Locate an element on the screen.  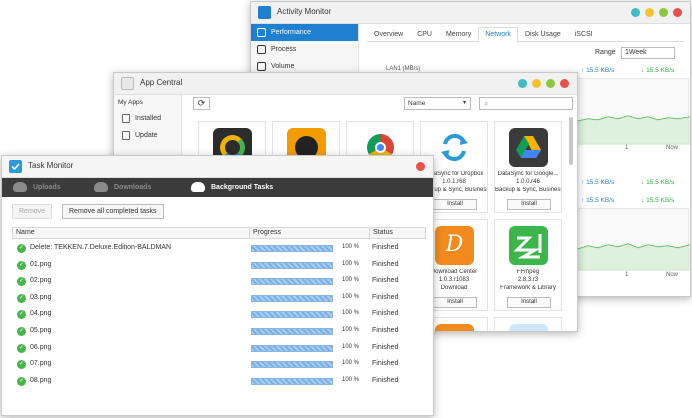
tab-uploads: Uploads is located at coordinates (34, 187).